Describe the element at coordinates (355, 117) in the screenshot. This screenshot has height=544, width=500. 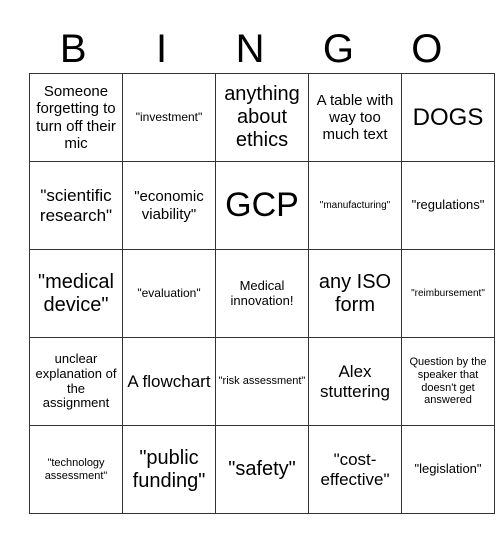
I see `bingo-cell: A table with way too much text` at that location.